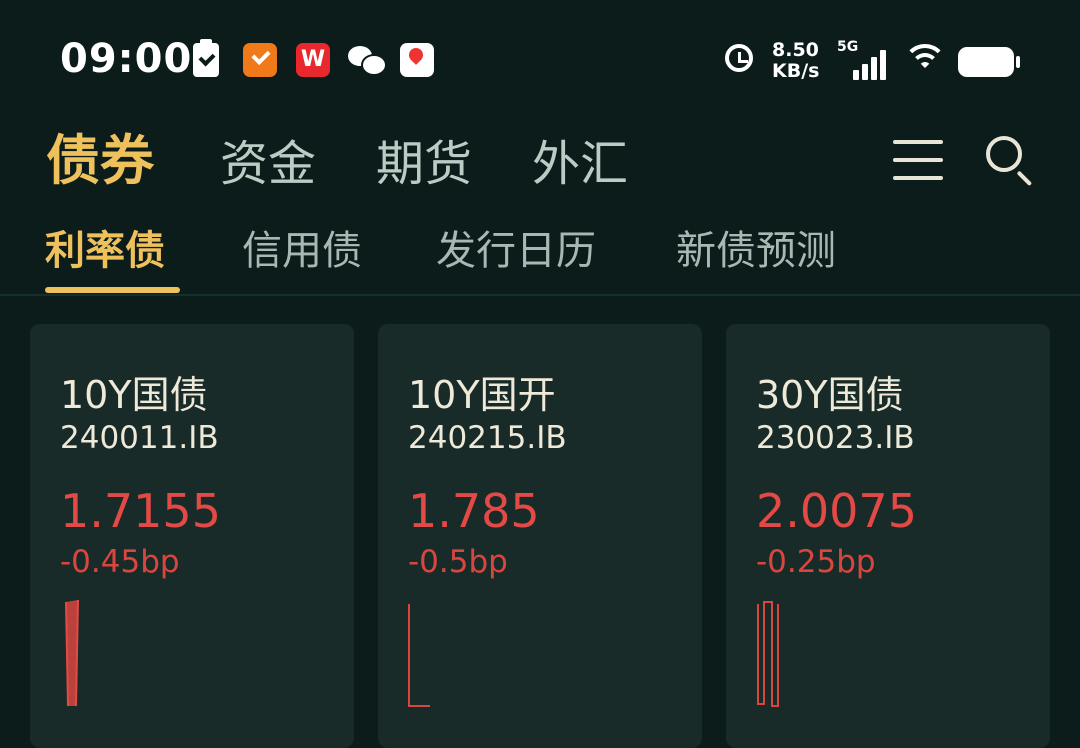 Image resolution: width=1080 pixels, height=748 pixels. I want to click on sub-tab-credit-bonds: 信用债, so click(302, 251).